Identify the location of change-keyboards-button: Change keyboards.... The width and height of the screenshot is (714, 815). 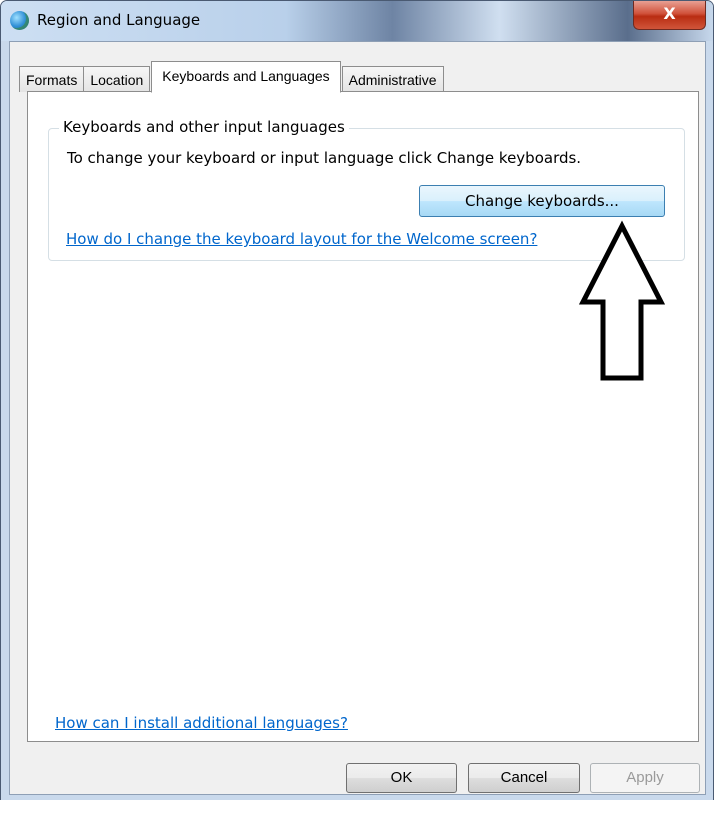
(542, 201).